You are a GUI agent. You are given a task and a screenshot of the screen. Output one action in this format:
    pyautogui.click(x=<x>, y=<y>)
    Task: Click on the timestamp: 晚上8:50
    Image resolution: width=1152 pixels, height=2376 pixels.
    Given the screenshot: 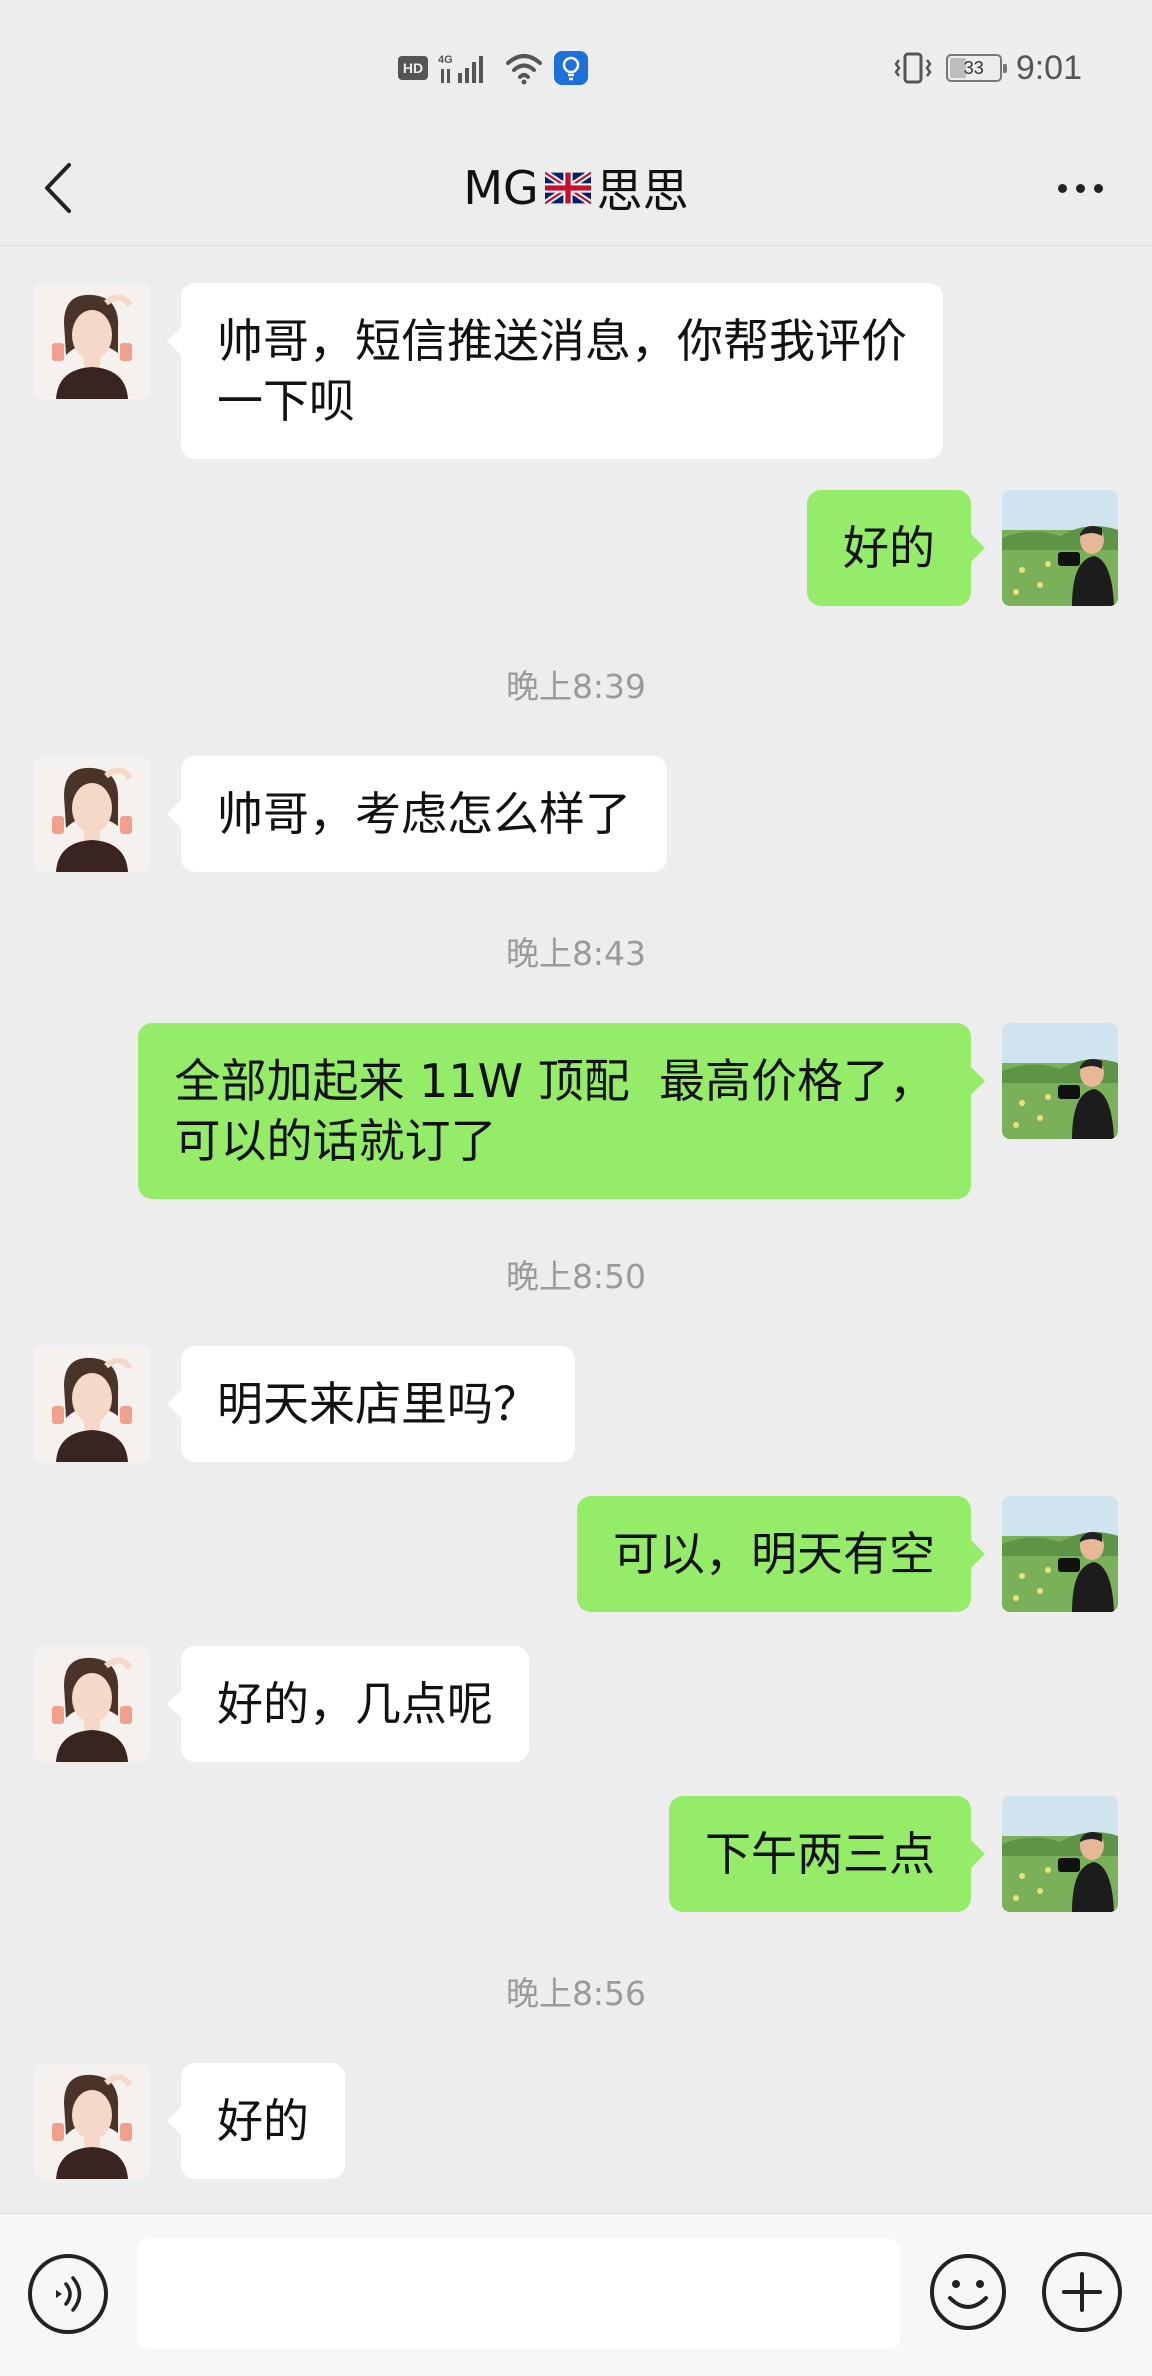 What is the action you would take?
    pyautogui.click(x=576, y=1276)
    